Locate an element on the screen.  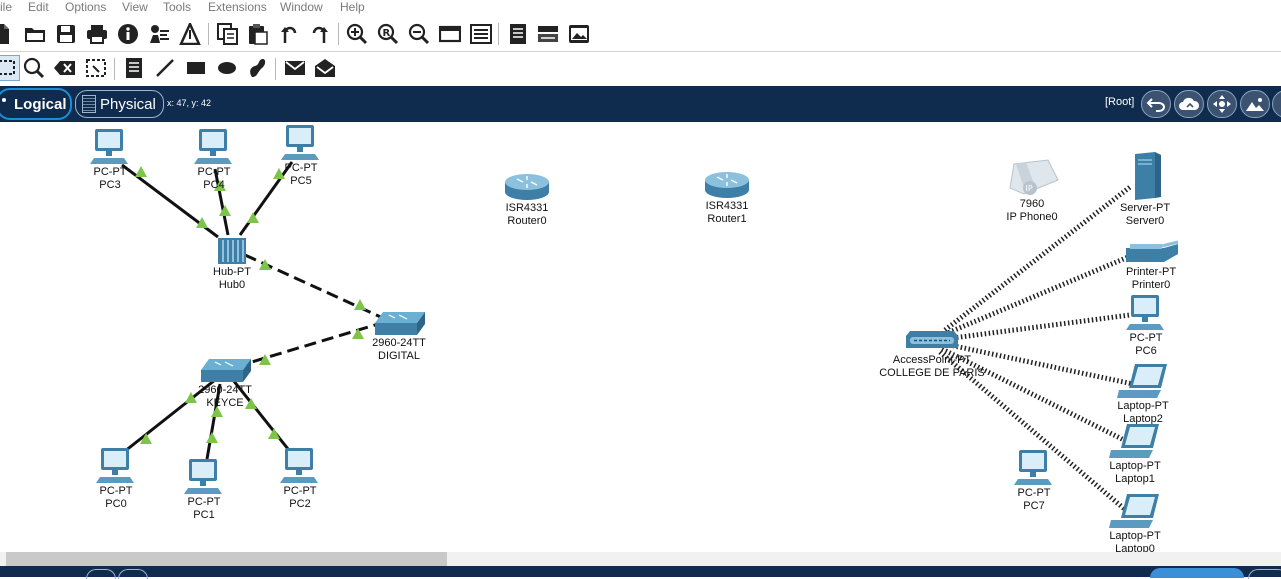
menu-tools: Tools is located at coordinates (177, 7).